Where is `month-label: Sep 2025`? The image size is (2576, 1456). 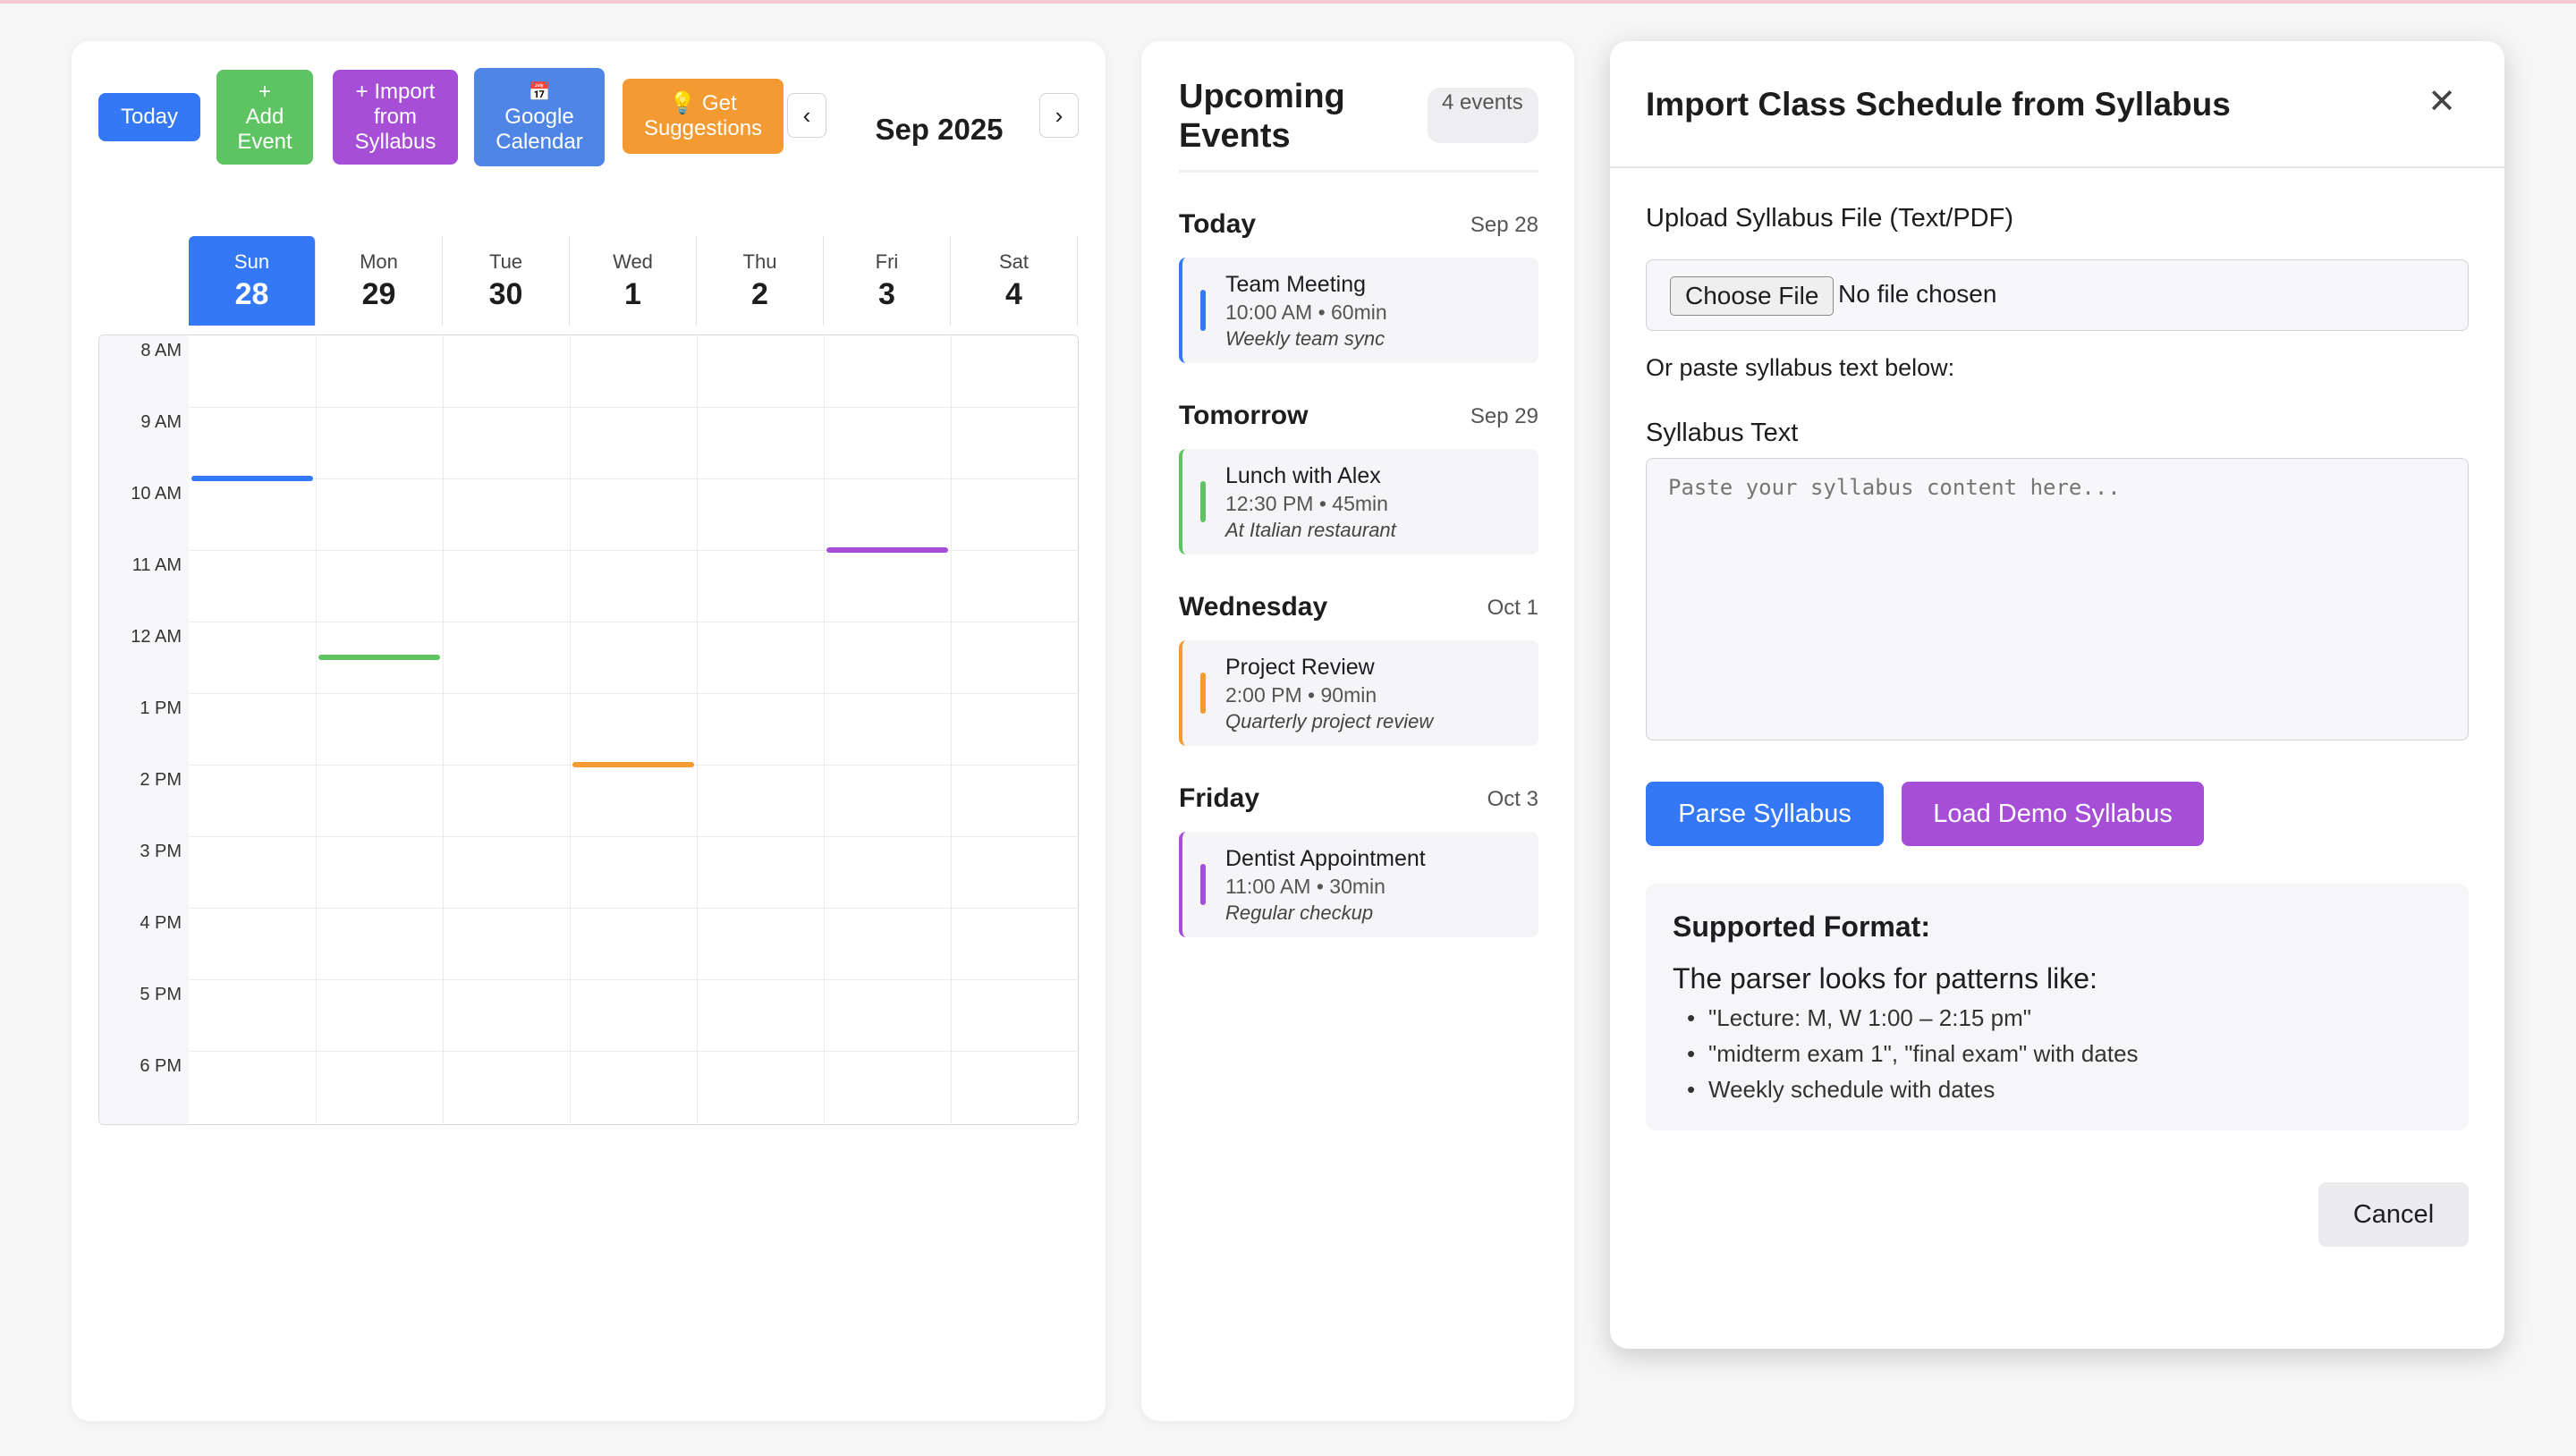
month-label: Sep 2025 is located at coordinates (939, 129).